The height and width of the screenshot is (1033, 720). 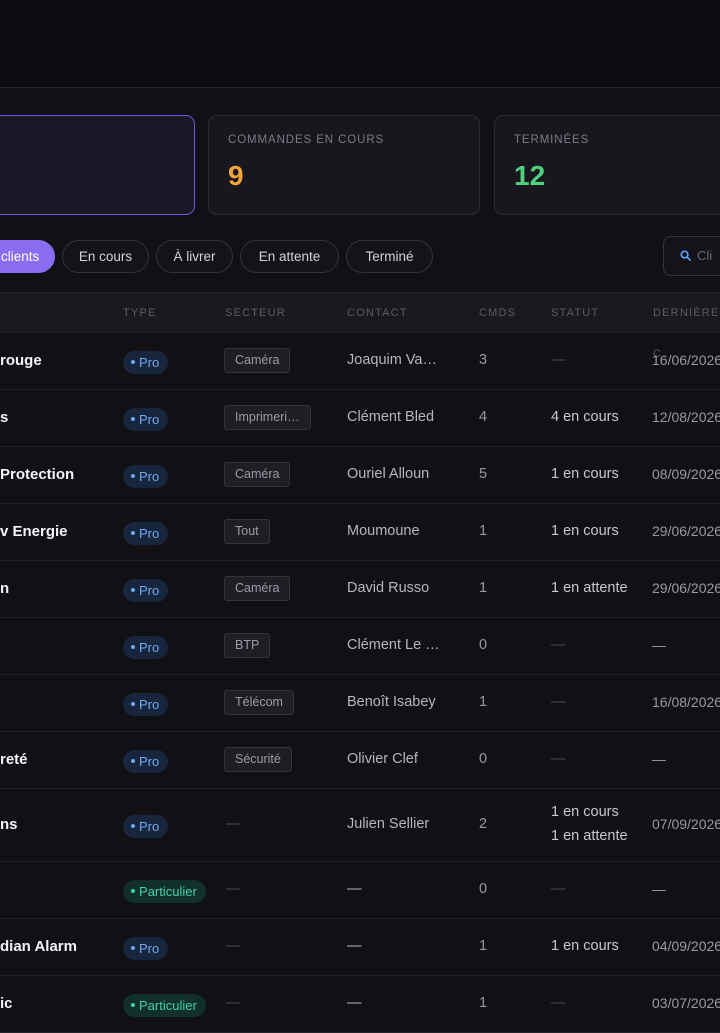 What do you see at coordinates (247, 531) in the screenshot?
I see `sector-tag: Tout` at bounding box center [247, 531].